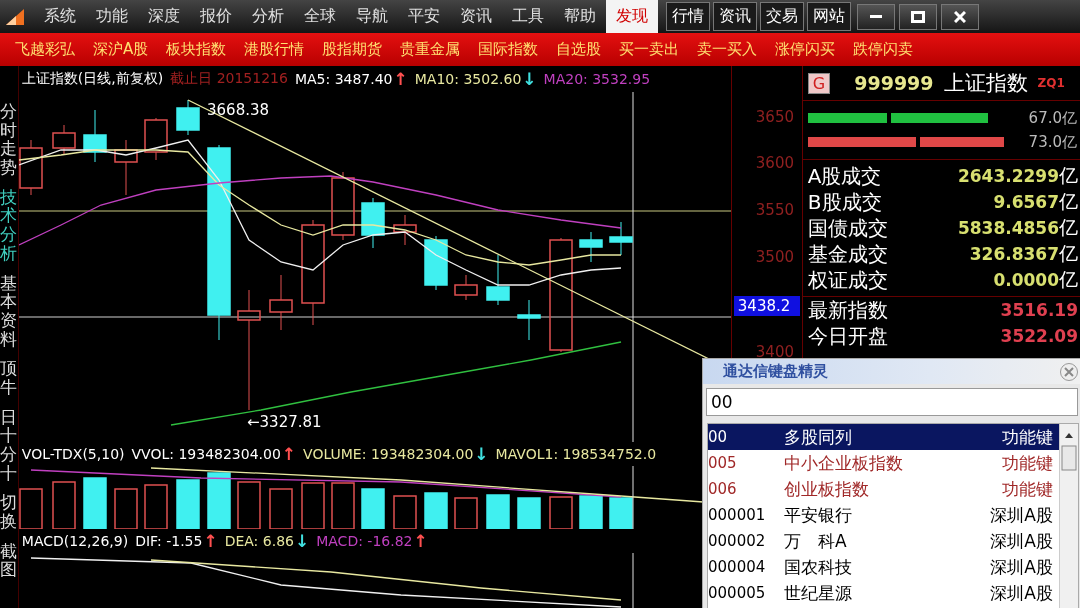 This screenshot has width=1080, height=608. I want to click on nav-link: 涨停闪买, so click(805, 49).